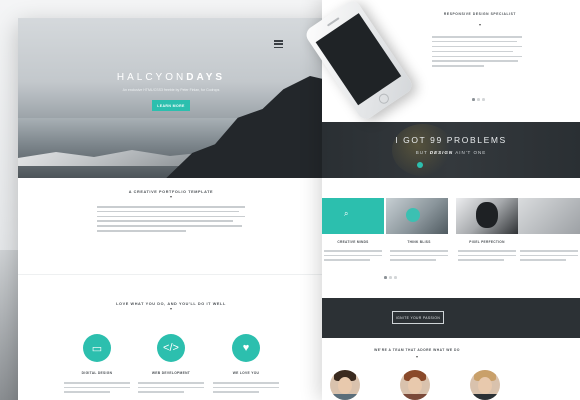 The image size is (580, 400). I want to click on portfolio-thumb-1: ⌕, so click(353, 216).